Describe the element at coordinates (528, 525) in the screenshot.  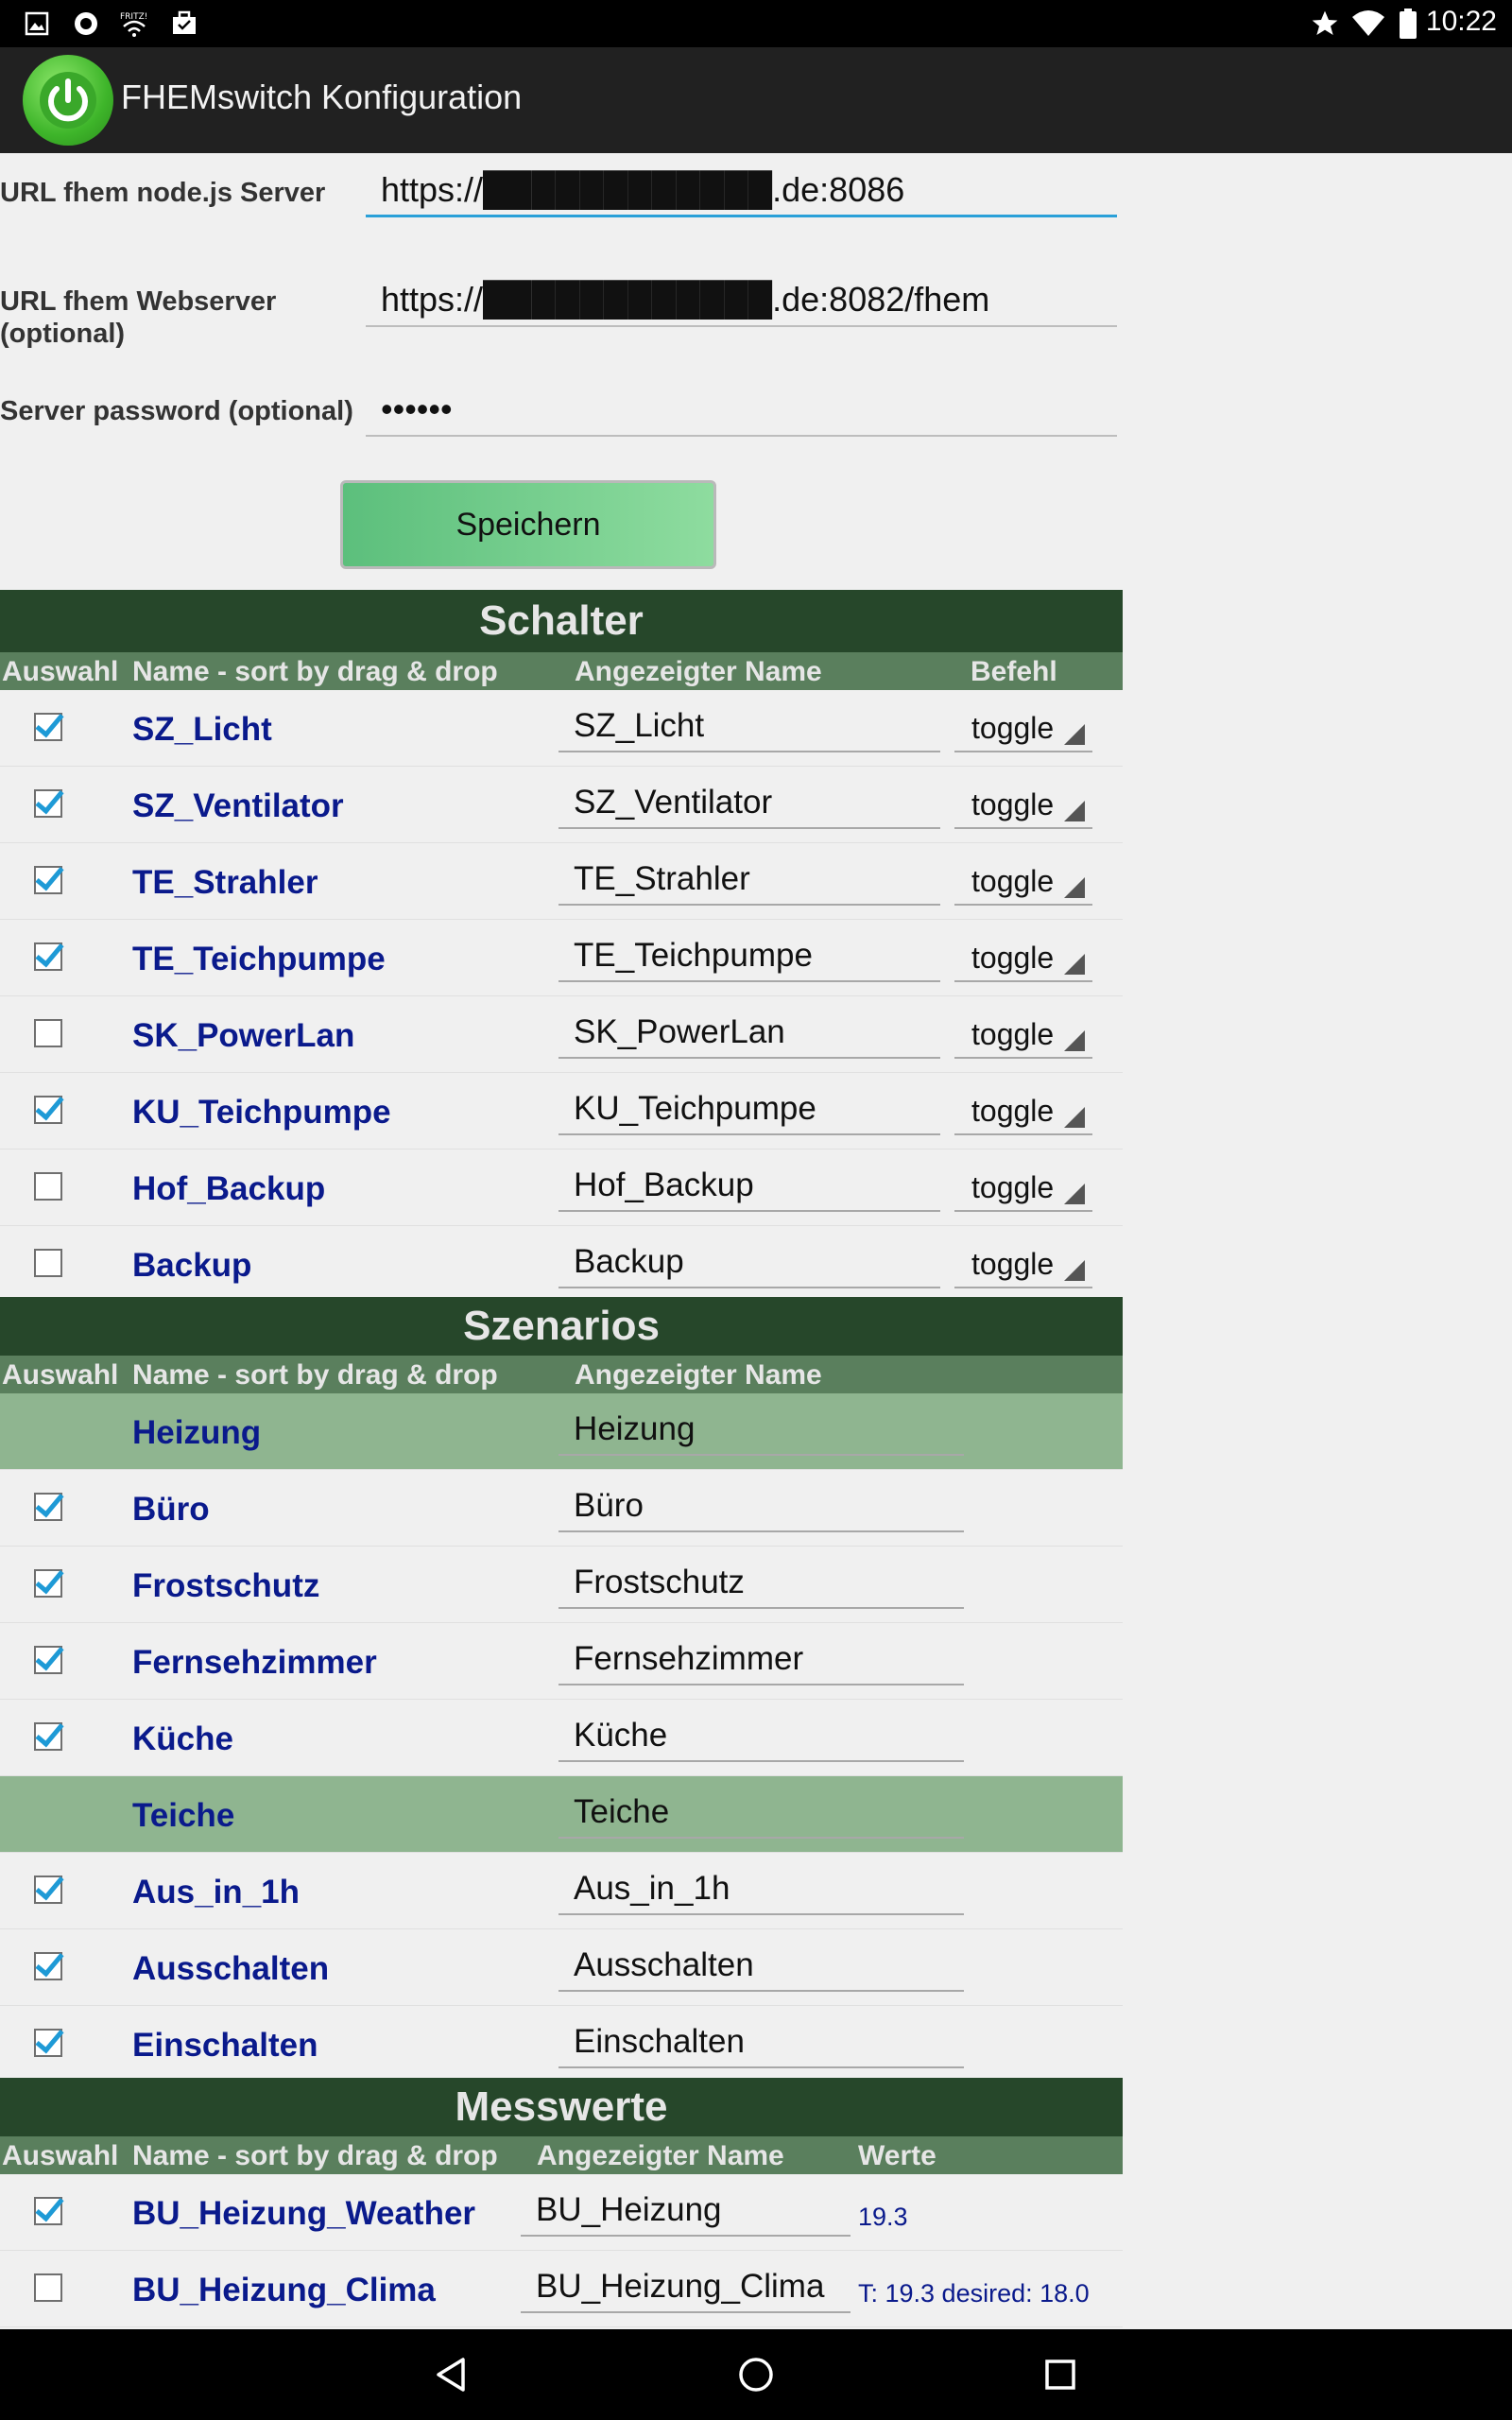
I see `save-button: Speichern` at that location.